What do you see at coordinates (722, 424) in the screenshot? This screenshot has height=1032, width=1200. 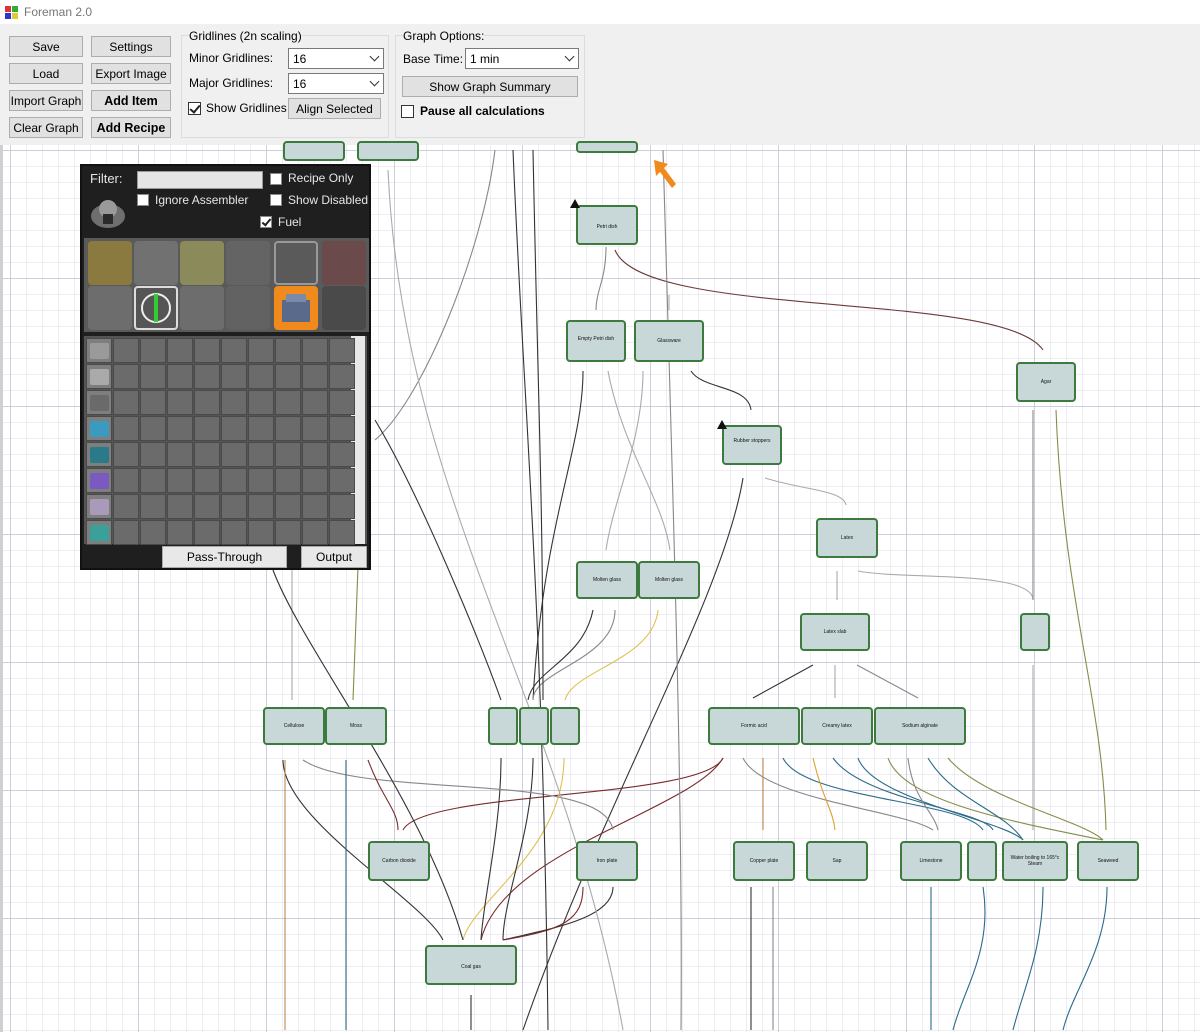 I see `warning-icon` at bounding box center [722, 424].